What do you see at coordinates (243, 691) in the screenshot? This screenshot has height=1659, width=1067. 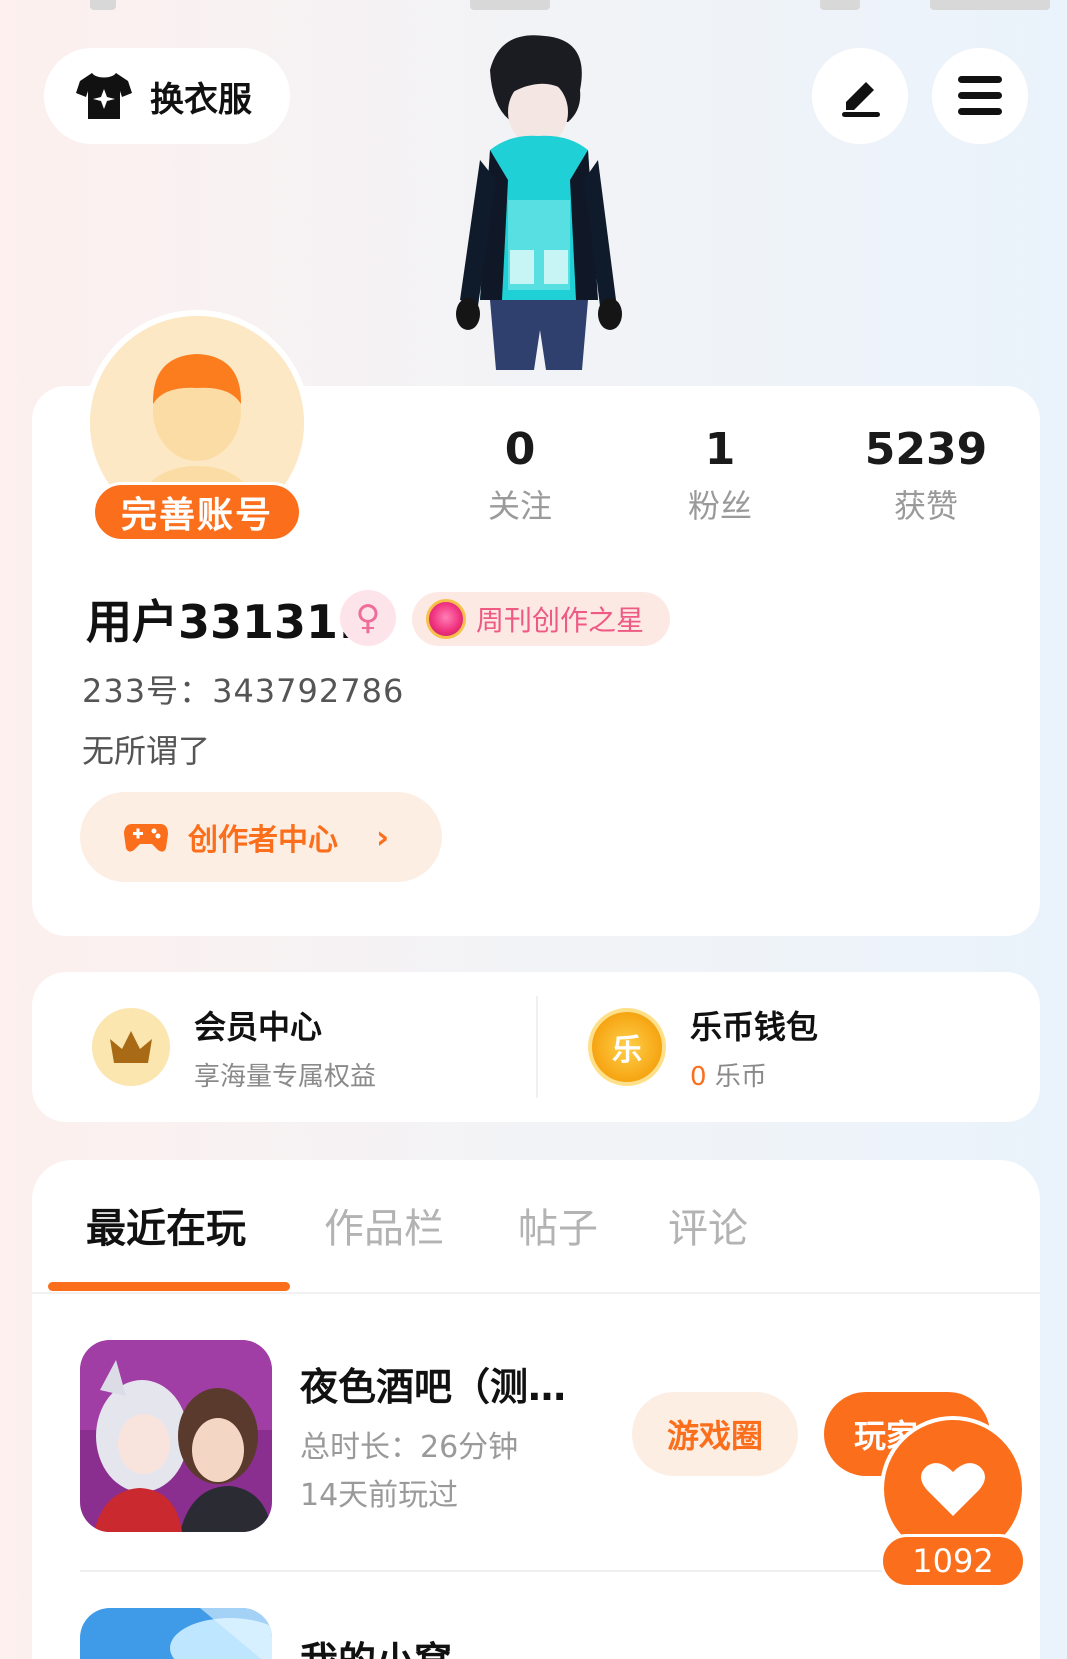 I see `user-id: 233号：343792786` at bounding box center [243, 691].